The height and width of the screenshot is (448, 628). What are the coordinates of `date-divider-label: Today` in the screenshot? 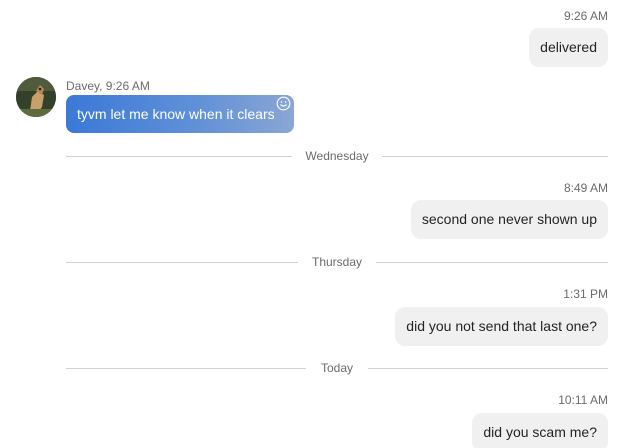 It's located at (337, 368).